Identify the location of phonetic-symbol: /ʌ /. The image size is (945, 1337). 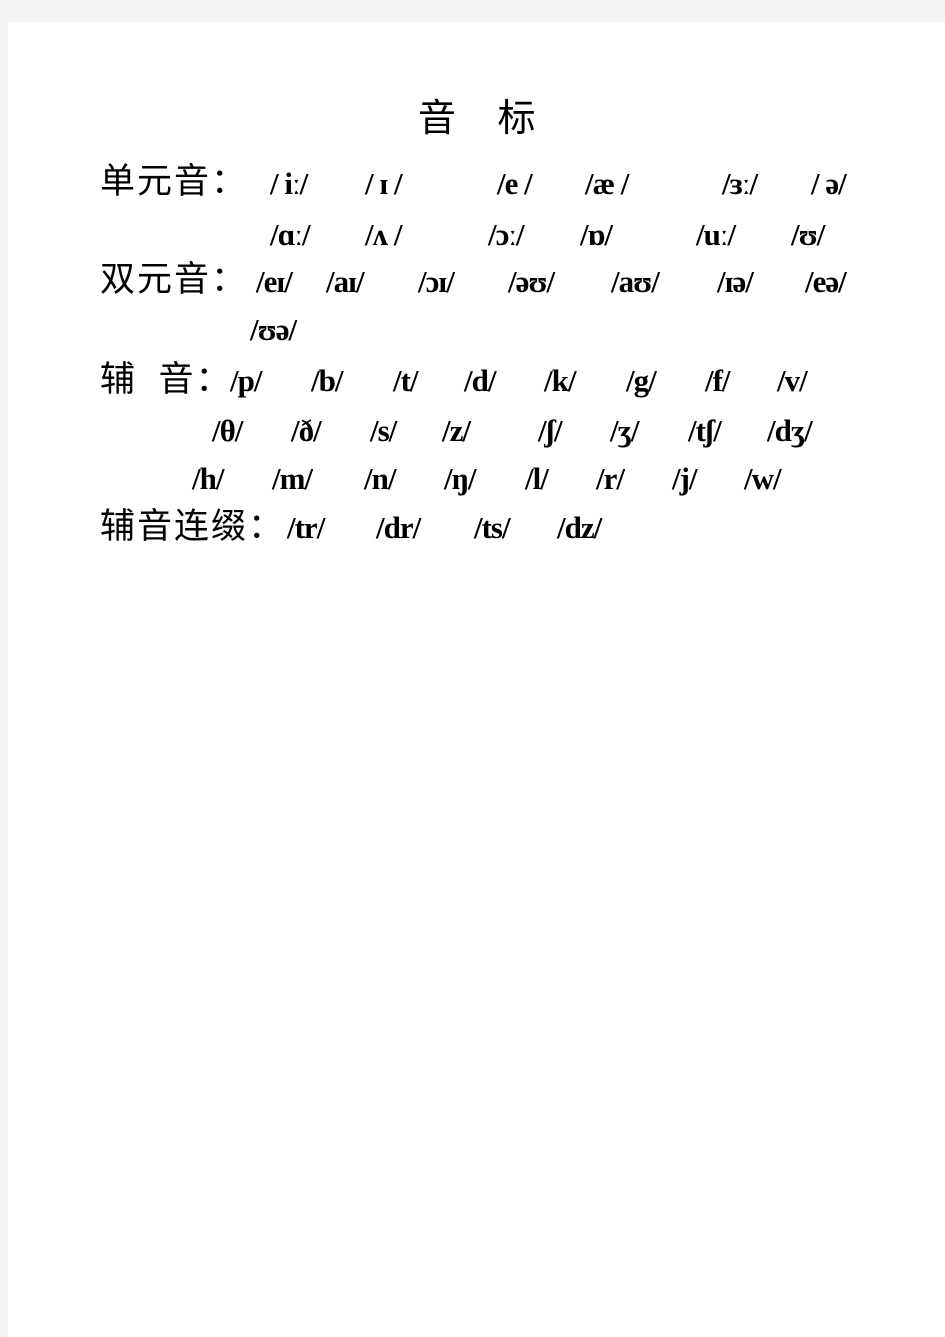
(383, 234).